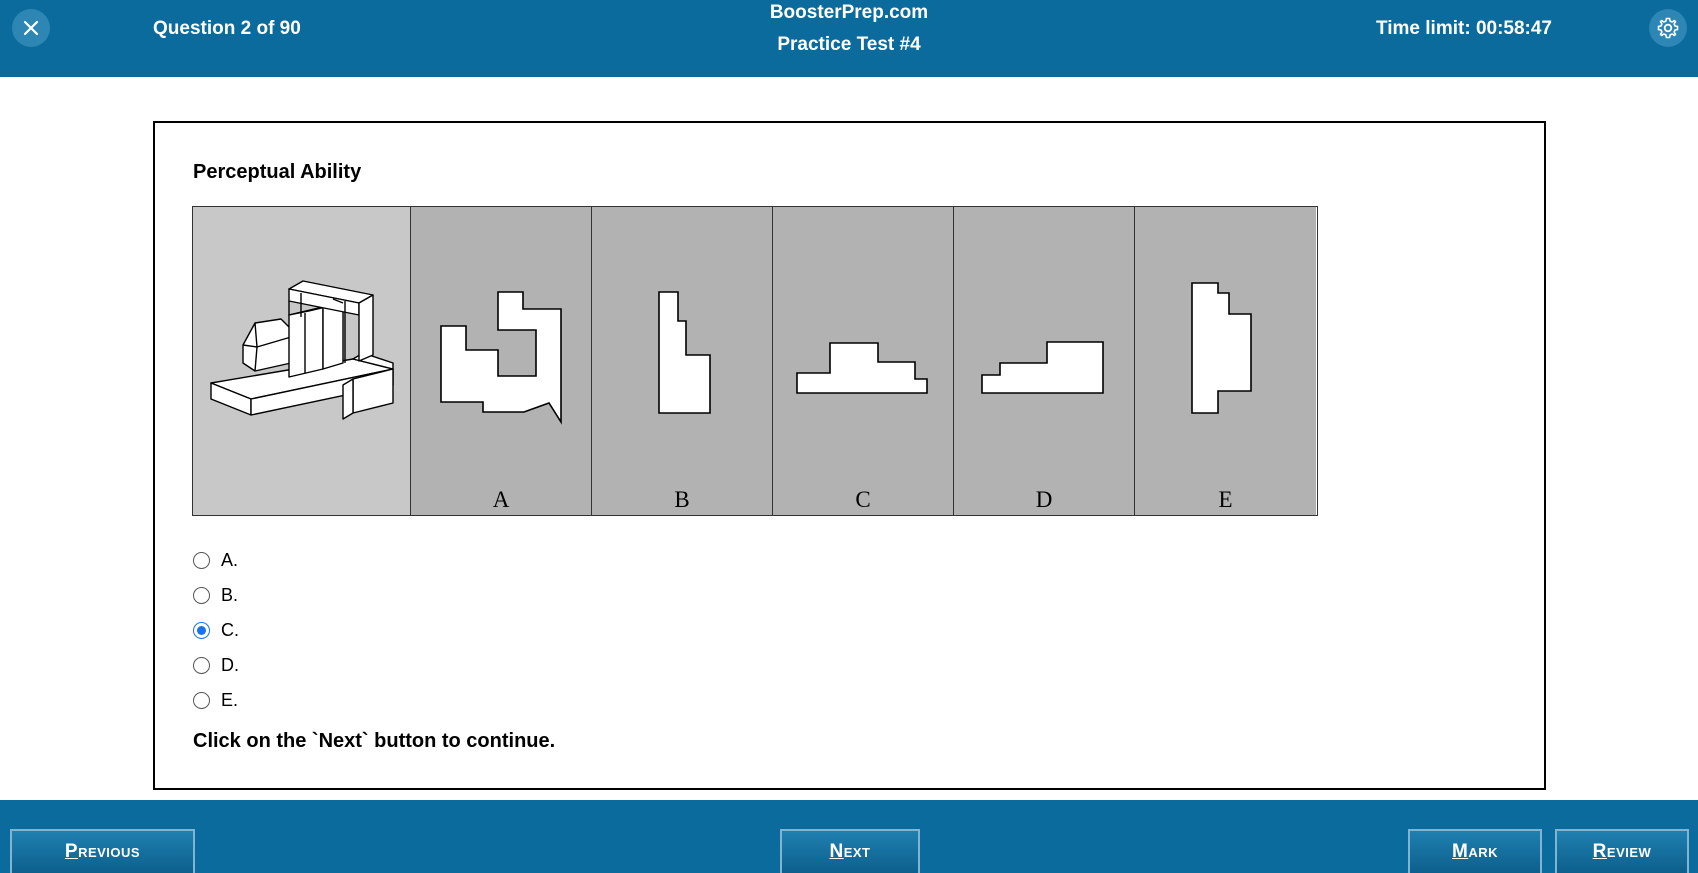 Image resolution: width=1698 pixels, height=873 pixels. What do you see at coordinates (71, 851) in the screenshot?
I see `previous-accesskey: P` at bounding box center [71, 851].